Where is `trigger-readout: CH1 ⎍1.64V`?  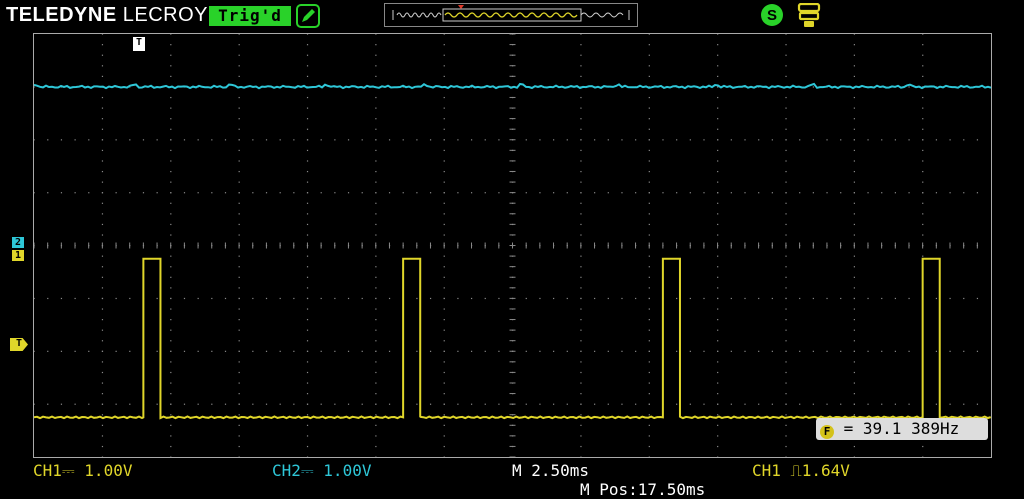
trigger-readout: CH1 ⎍1.64V is located at coordinates (801, 471).